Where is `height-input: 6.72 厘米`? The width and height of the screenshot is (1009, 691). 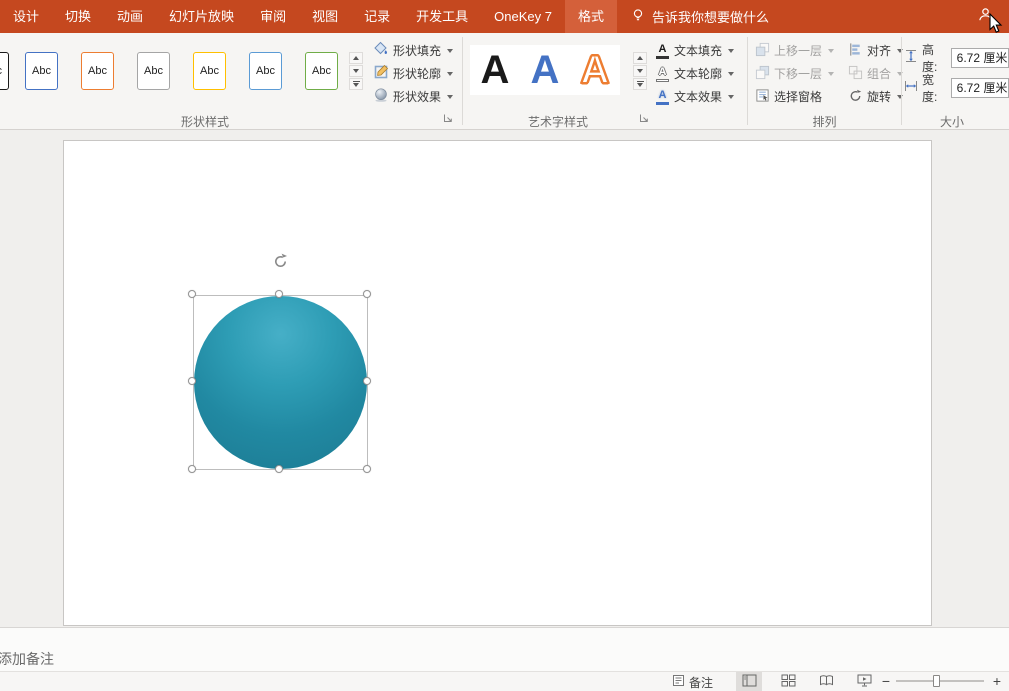 height-input: 6.72 厘米 is located at coordinates (979, 57).